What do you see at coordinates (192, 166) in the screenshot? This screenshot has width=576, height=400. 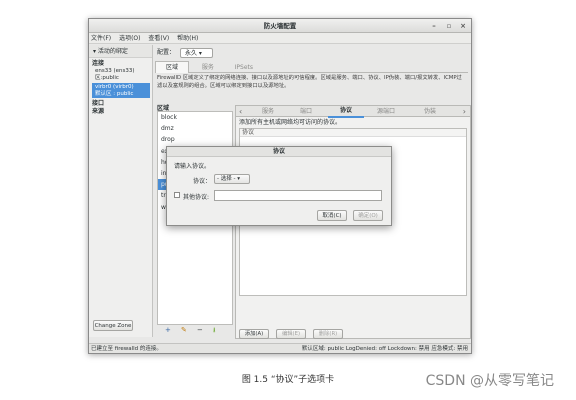 I see `dialog-prompt: 请输入协议。` at bounding box center [192, 166].